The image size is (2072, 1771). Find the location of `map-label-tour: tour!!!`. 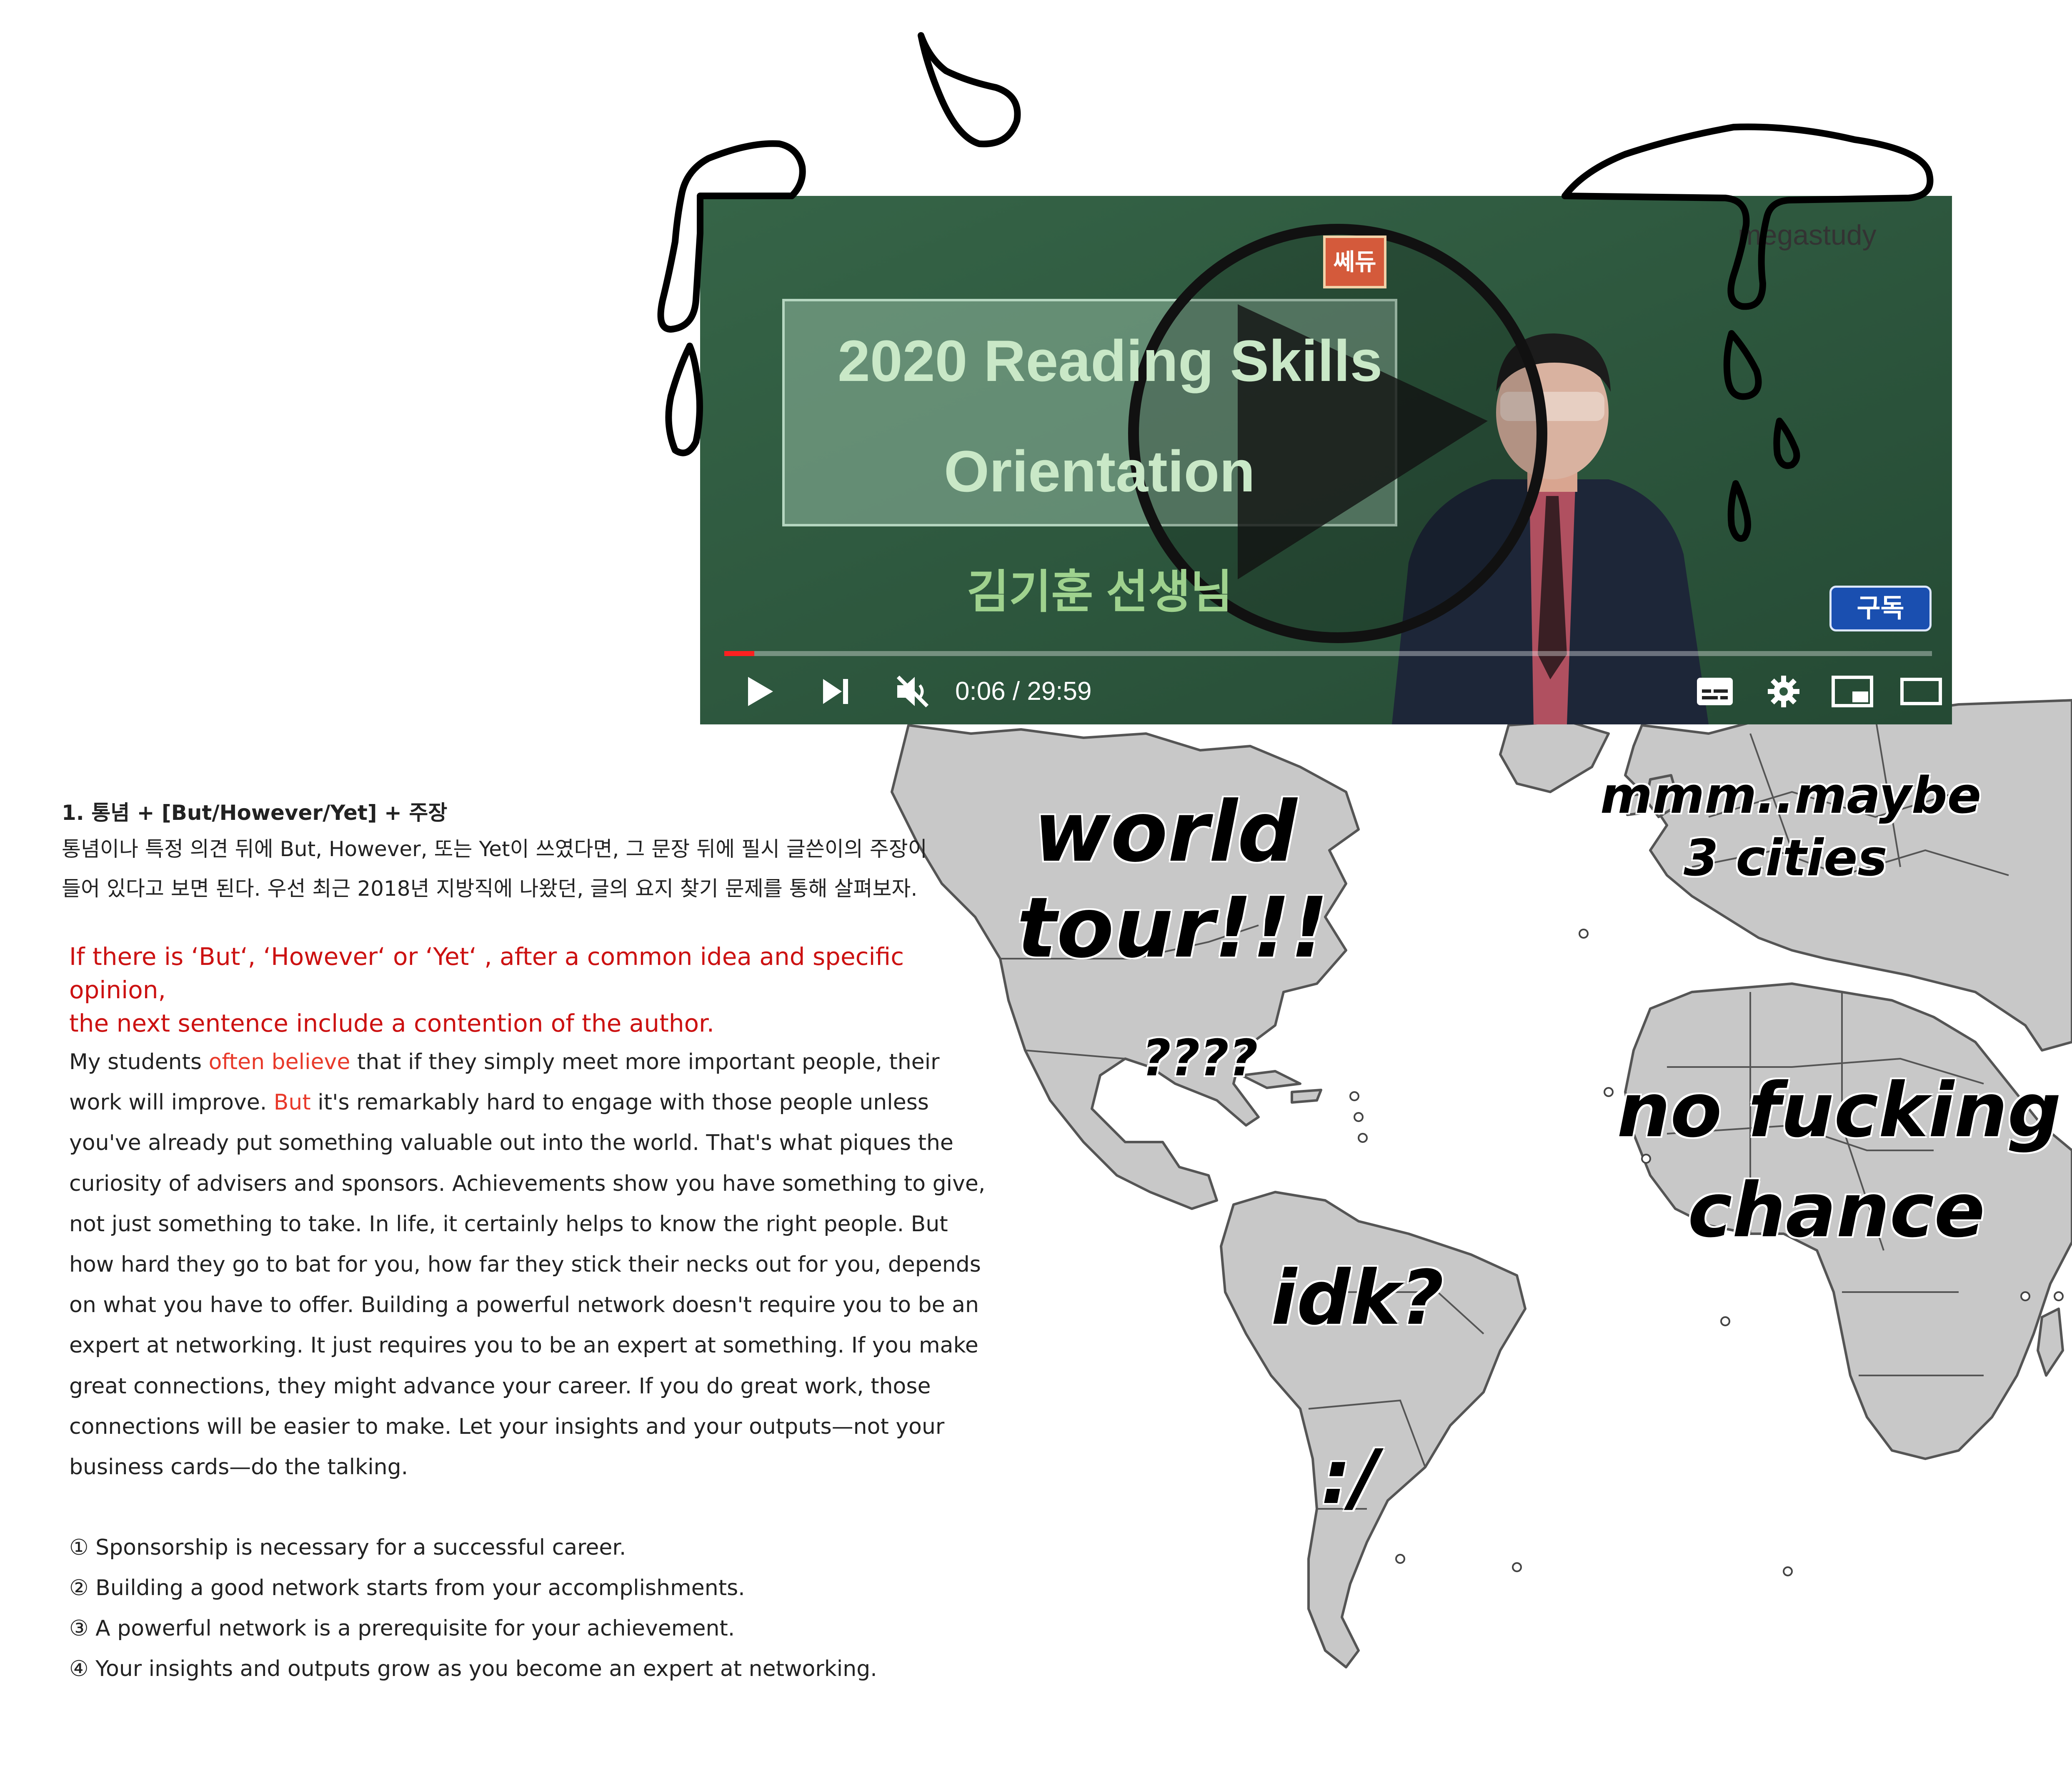

map-label-tour: tour!!! is located at coordinates (1173, 928).